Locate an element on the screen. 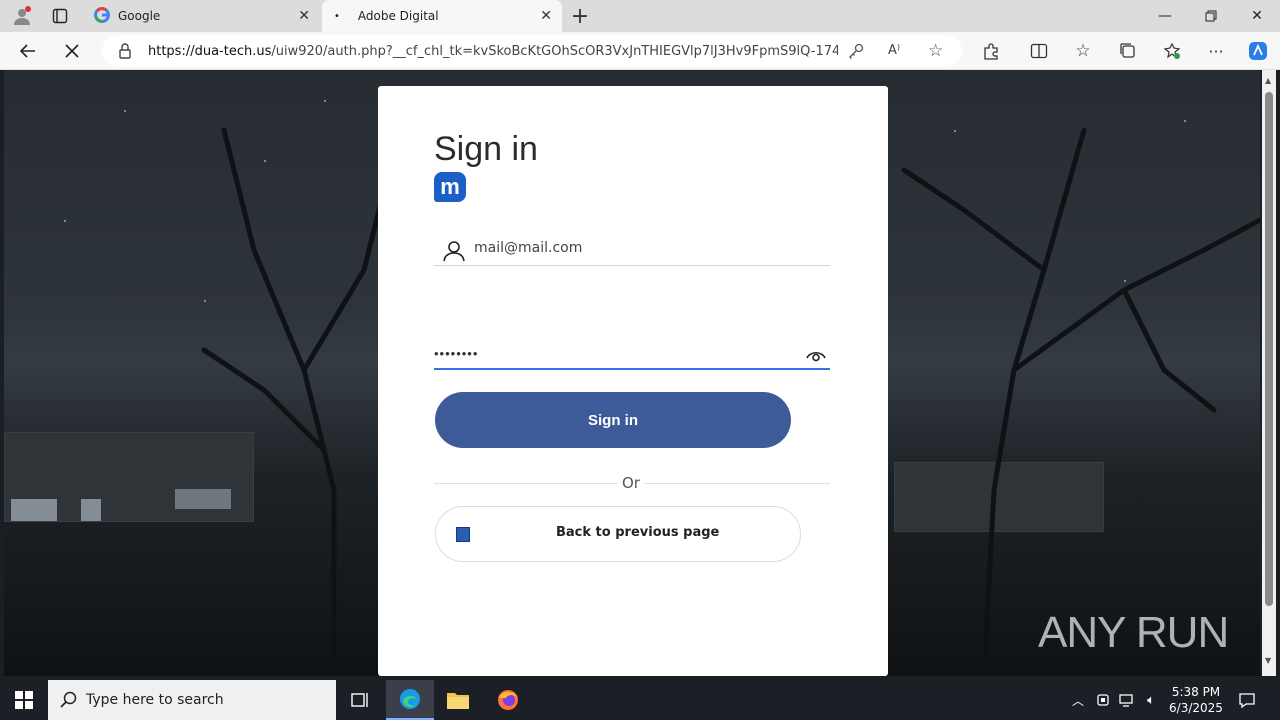  clock-date: 6/3/2025 is located at coordinates (1196, 708).